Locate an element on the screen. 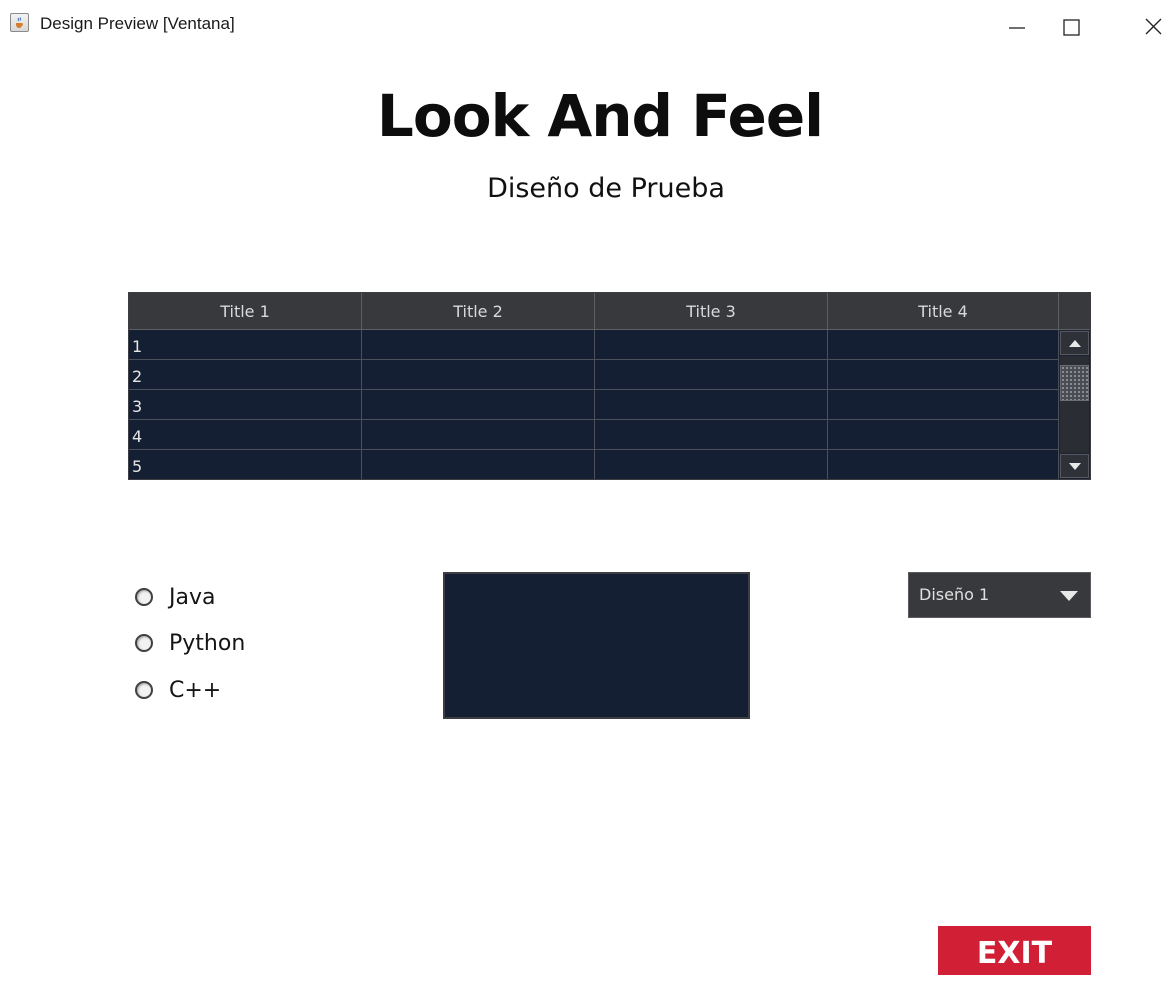 The width and height of the screenshot is (1176, 982). radio-python: Python is located at coordinates (190, 643).